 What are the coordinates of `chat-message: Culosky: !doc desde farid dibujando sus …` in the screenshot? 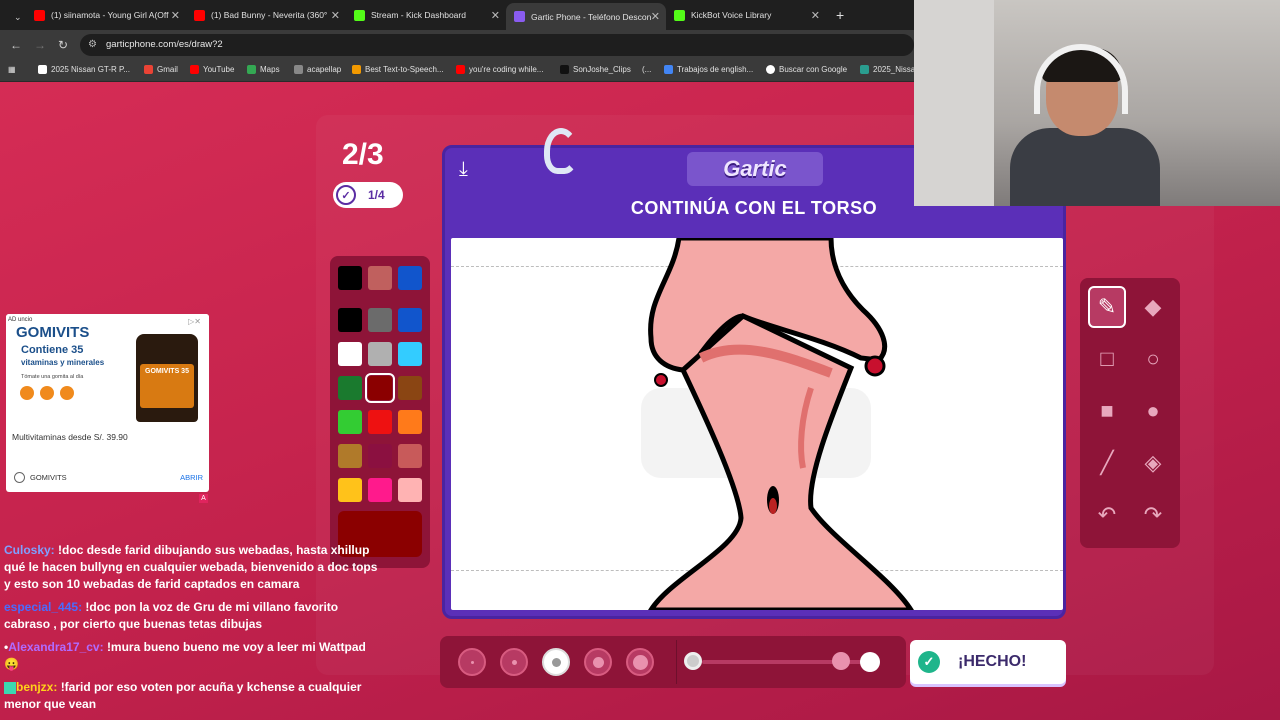 It's located at (194, 567).